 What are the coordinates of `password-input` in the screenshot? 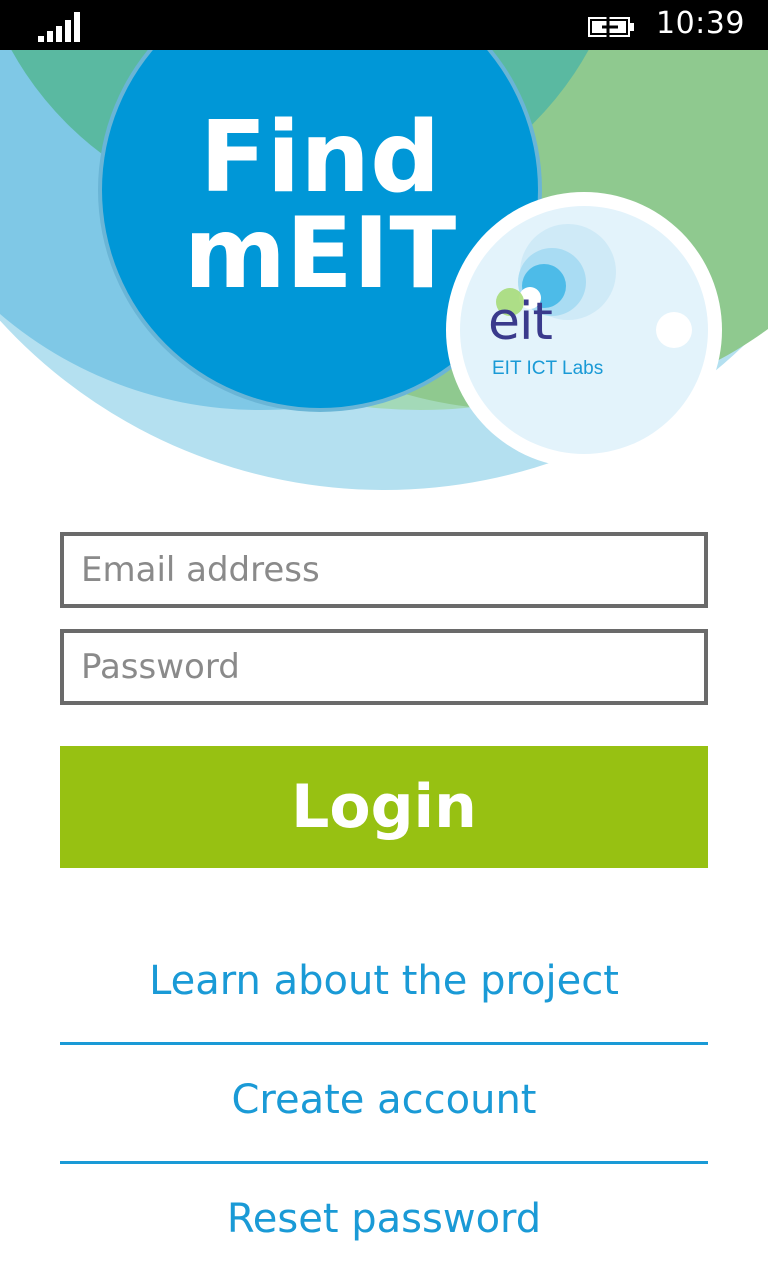 It's located at (384, 667).